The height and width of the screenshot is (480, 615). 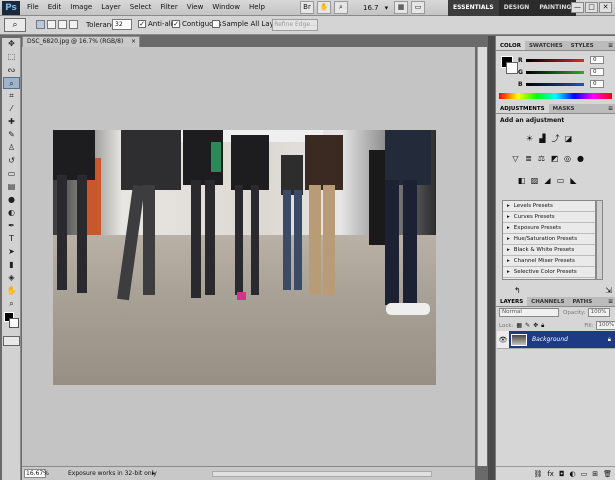 I want to click on history-brush-tool-icon: ↺, so click(x=11, y=161).